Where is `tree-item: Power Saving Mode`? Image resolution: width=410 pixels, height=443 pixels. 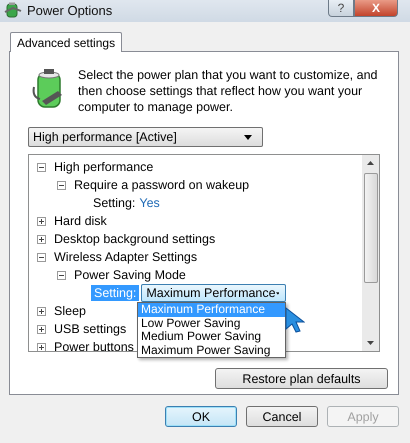 tree-item: Power Saving Mode is located at coordinates (130, 275).